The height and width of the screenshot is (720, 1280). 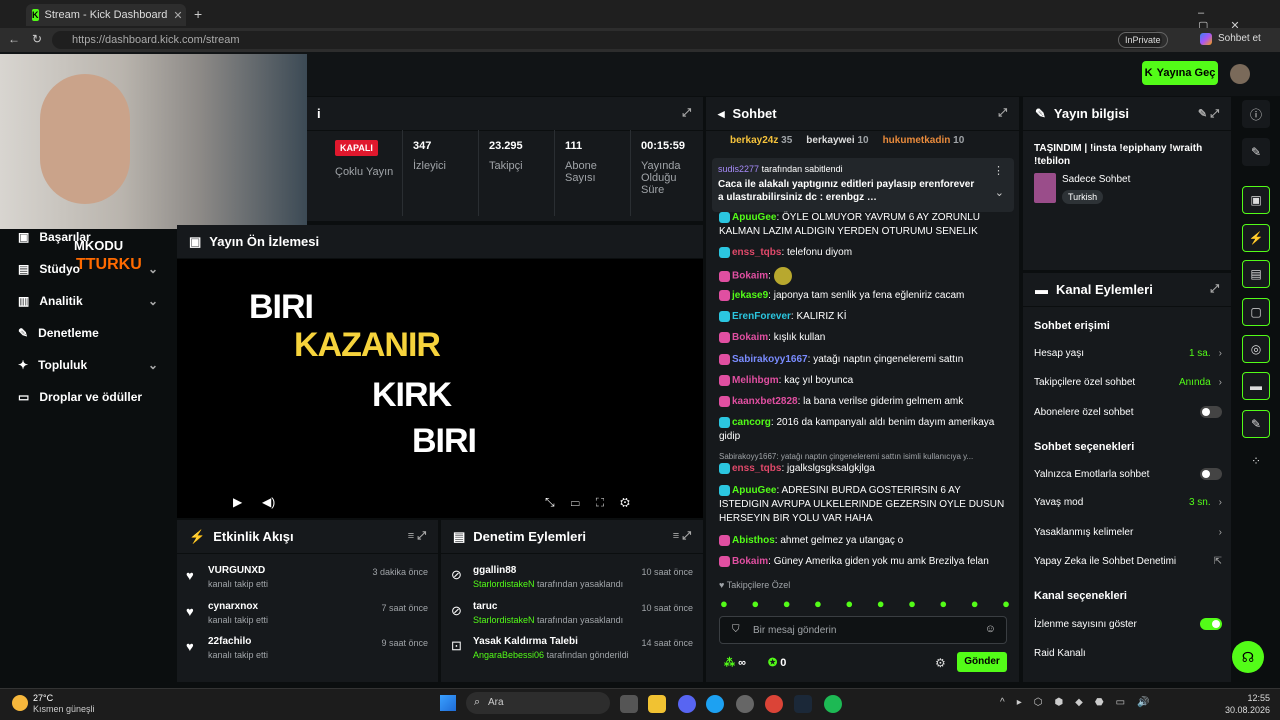 I want to click on discord-icon, so click(x=687, y=704).